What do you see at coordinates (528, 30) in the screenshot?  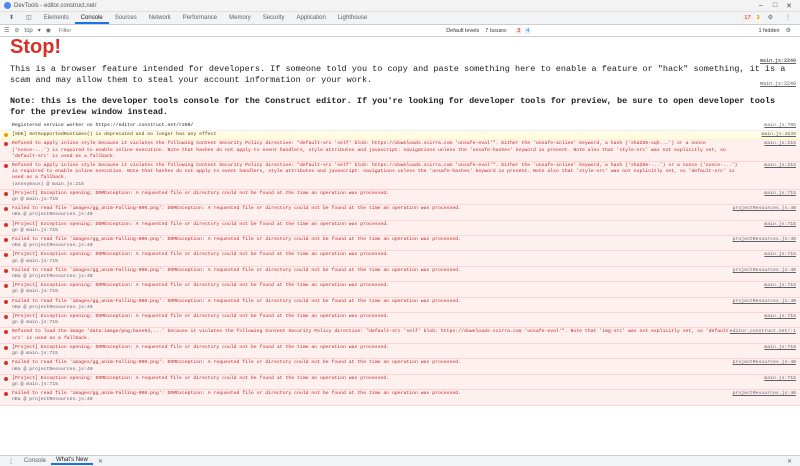 I see `issues-info-badge: 4` at bounding box center [528, 30].